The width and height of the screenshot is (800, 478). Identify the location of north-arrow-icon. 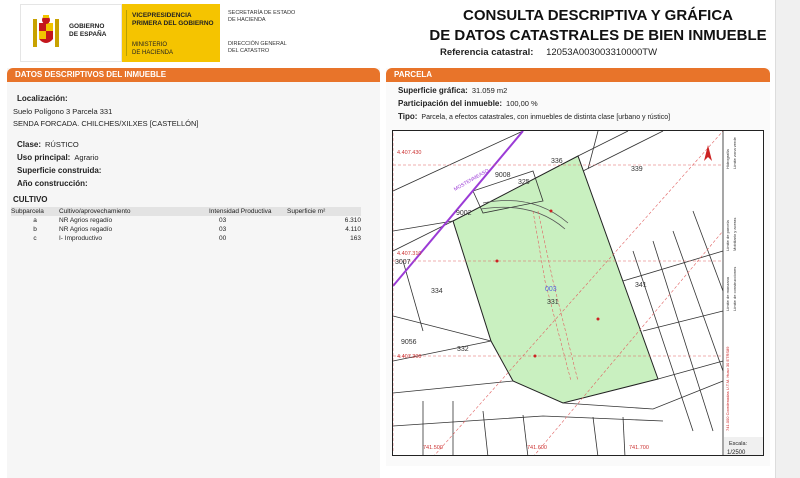
(708, 153).